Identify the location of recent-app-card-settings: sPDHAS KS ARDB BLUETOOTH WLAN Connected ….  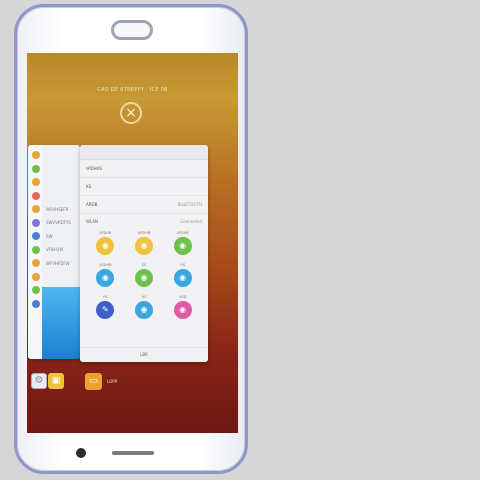
(144, 253).